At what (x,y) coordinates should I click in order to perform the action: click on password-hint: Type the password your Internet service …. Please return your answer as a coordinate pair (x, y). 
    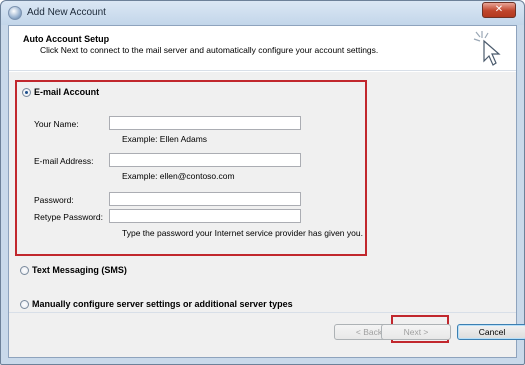
    Looking at the image, I should click on (242, 233).